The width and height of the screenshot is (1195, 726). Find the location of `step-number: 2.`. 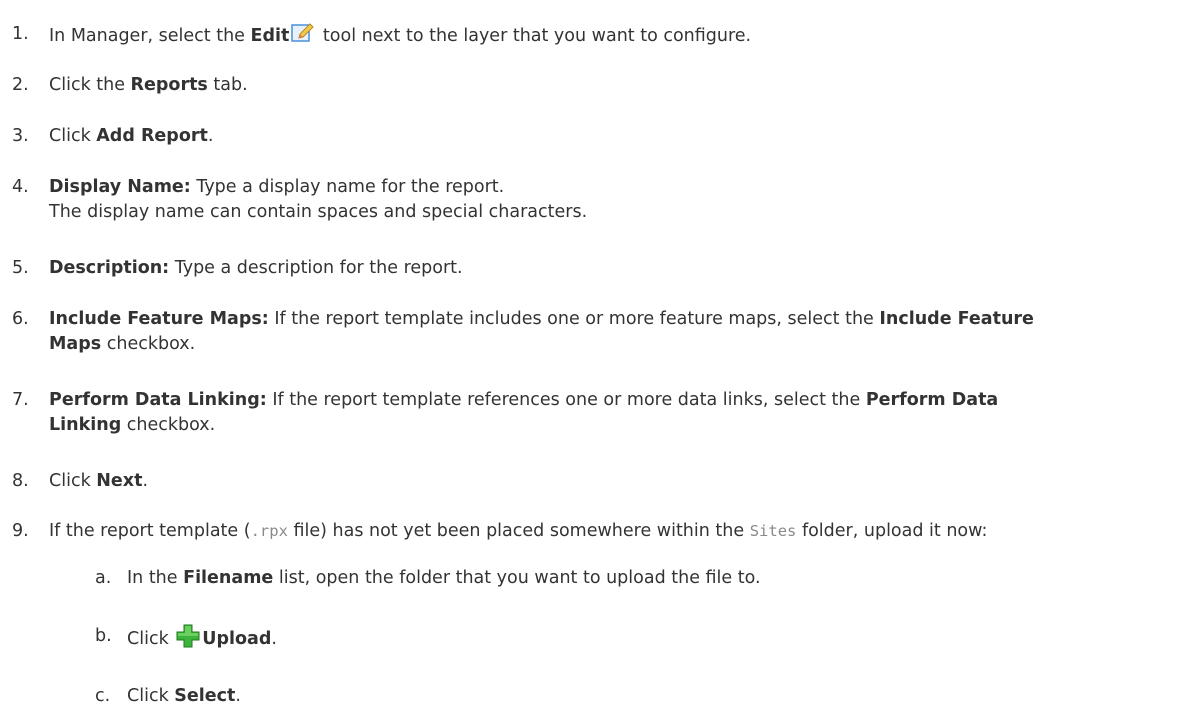

step-number: 2. is located at coordinates (20, 85).